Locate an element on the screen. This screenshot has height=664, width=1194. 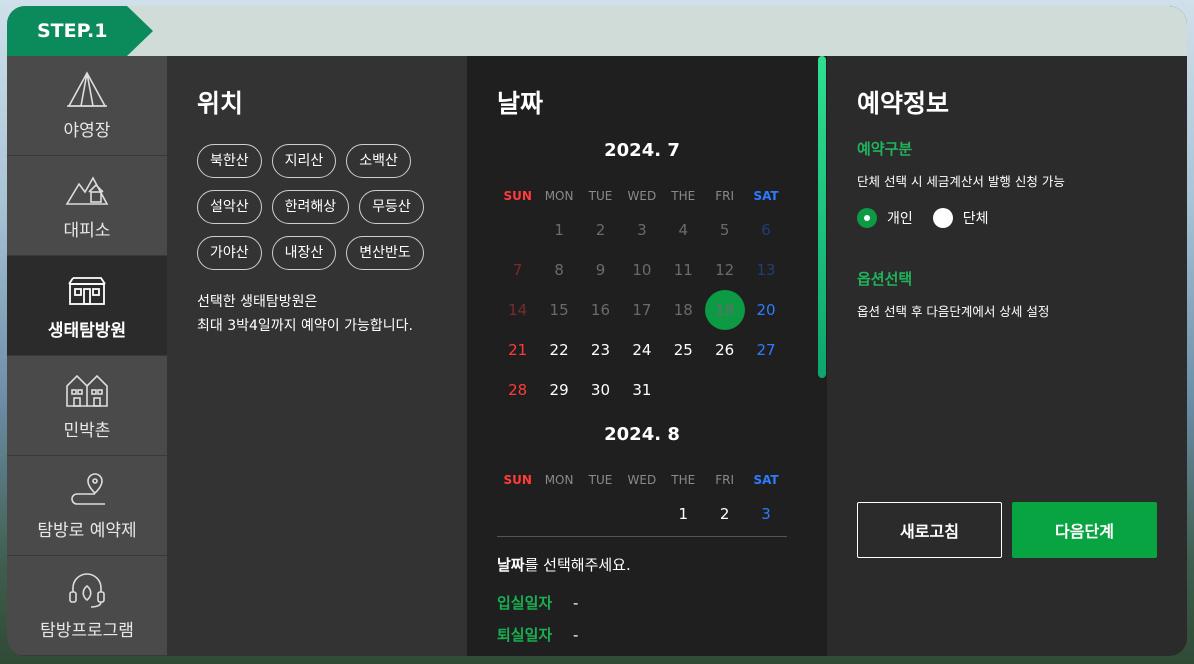
calendar-day: 7 is located at coordinates (517, 270).